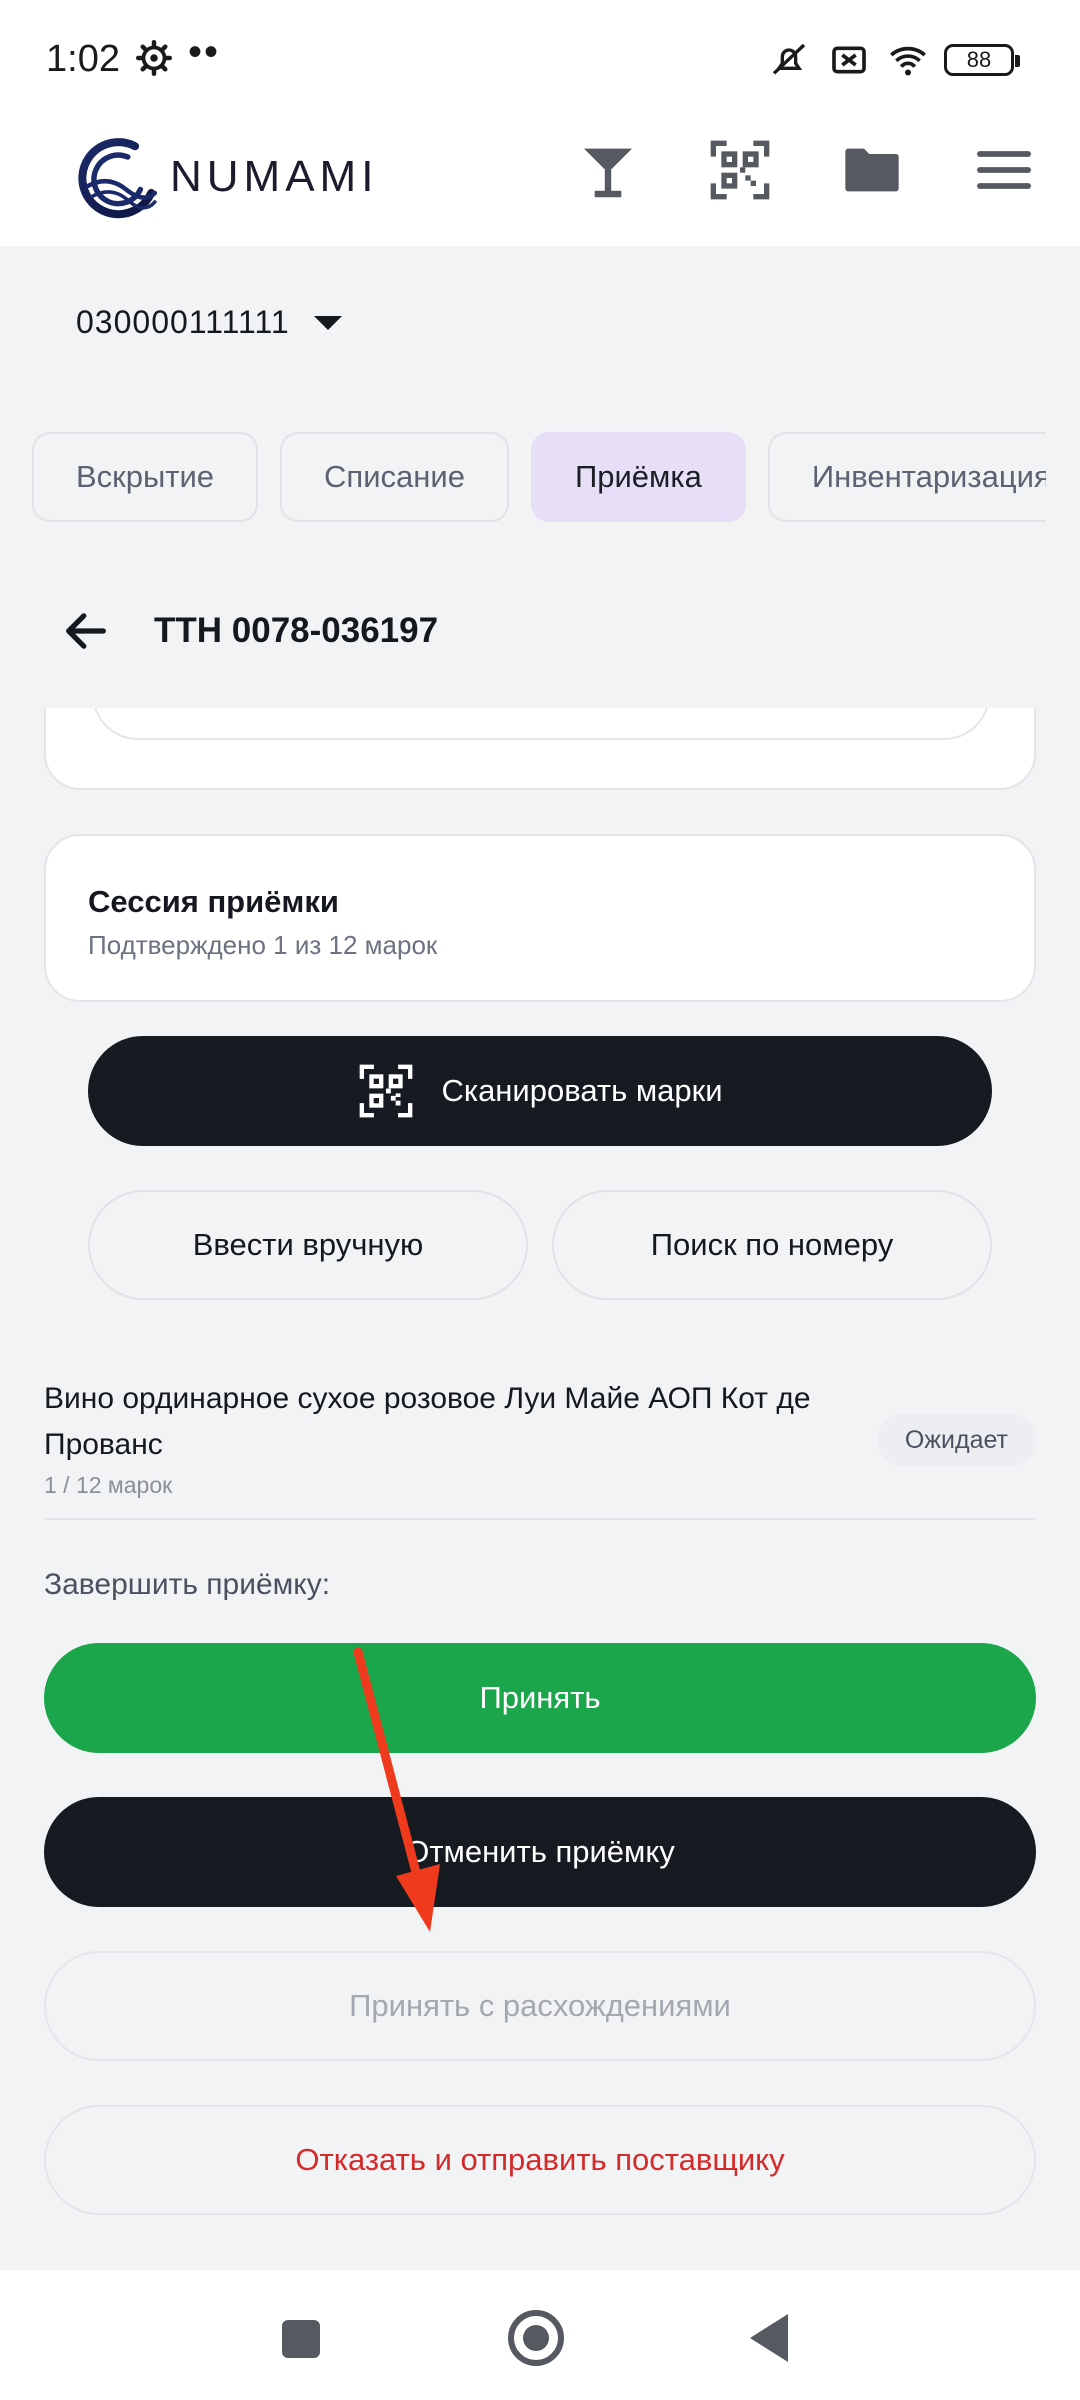  I want to click on manual-entry-button: Ввести вручную, so click(308, 1245).